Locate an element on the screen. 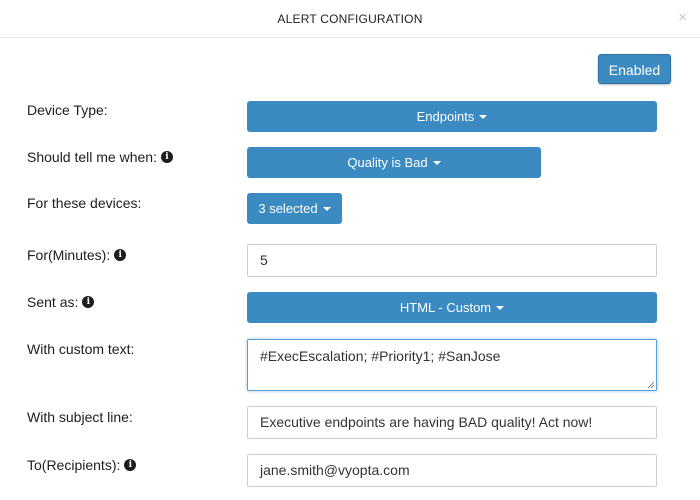 The image size is (700, 500). device-type-label: Device Type: is located at coordinates (67, 110).